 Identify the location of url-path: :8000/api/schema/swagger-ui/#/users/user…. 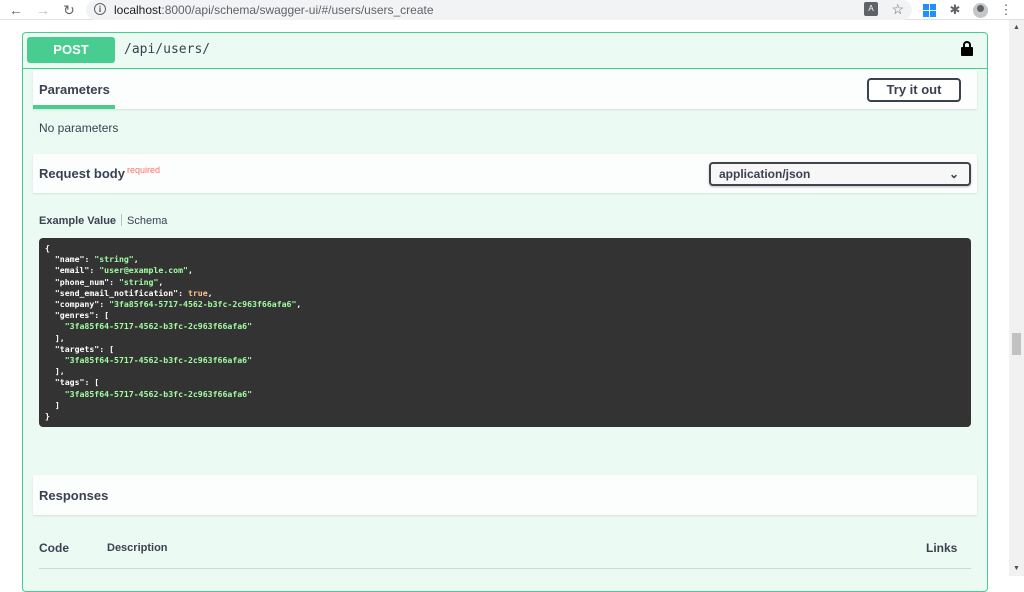
(297, 10).